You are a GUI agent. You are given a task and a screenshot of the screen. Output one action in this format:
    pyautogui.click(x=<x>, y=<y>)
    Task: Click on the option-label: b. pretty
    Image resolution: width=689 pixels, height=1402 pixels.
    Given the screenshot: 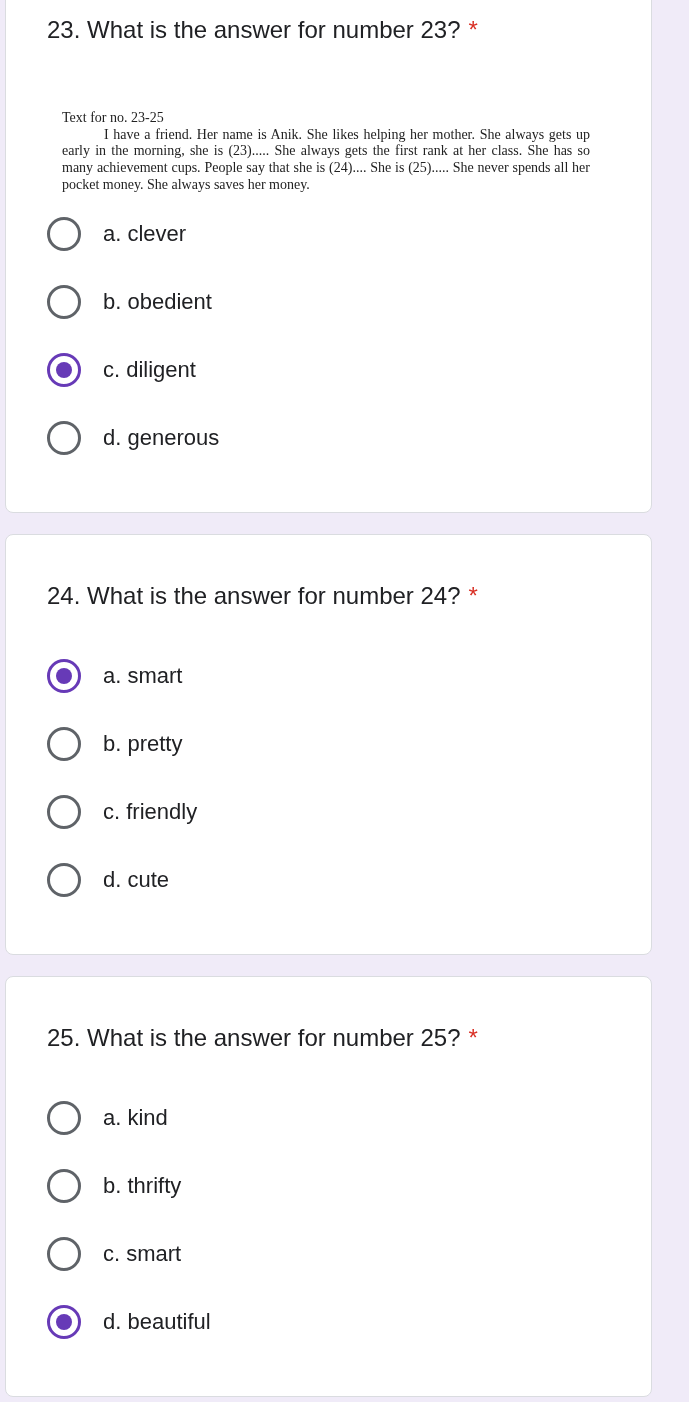 What is the action you would take?
    pyautogui.click(x=143, y=743)
    